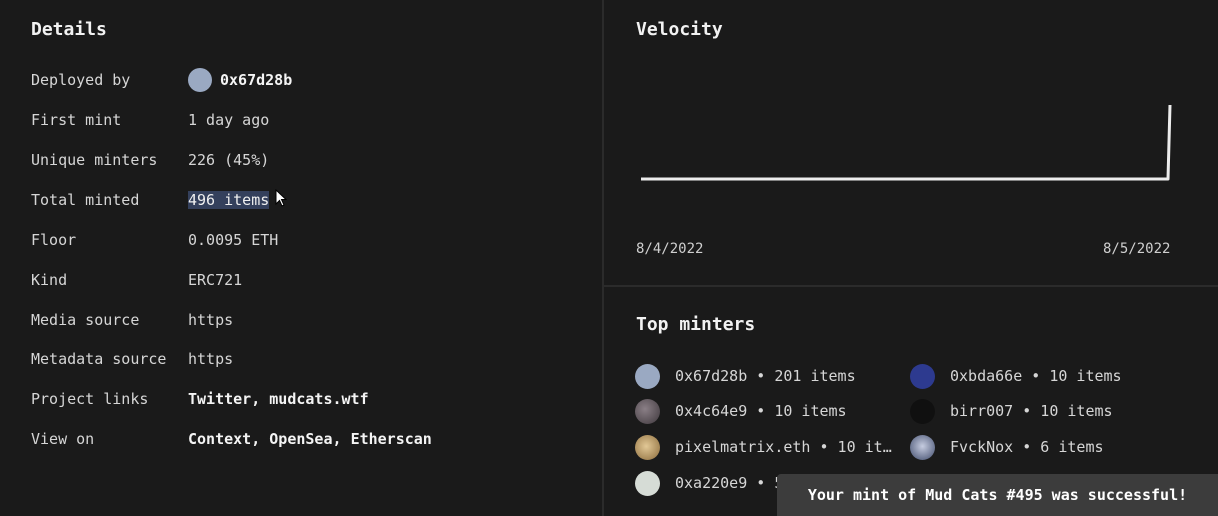 The image size is (1218, 516). Describe the element at coordinates (318, 399) in the screenshot. I see `website-link: mudcats.wtf` at that location.